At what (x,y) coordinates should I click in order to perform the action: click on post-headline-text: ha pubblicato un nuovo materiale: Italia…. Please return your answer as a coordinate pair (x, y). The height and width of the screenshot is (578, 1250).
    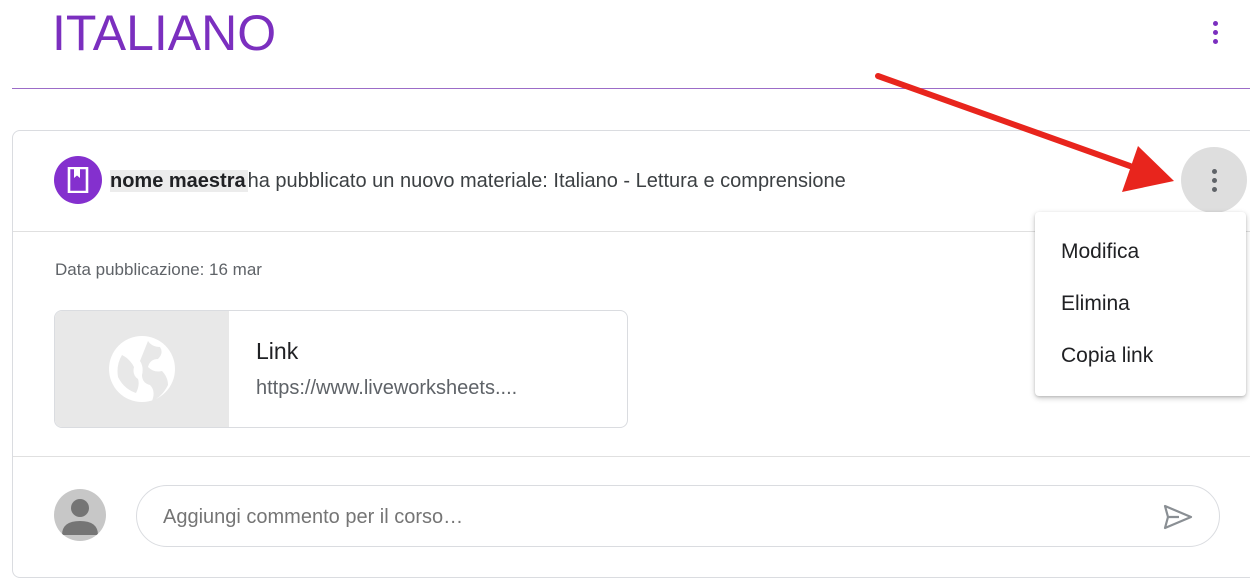
    Looking at the image, I should click on (546, 181).